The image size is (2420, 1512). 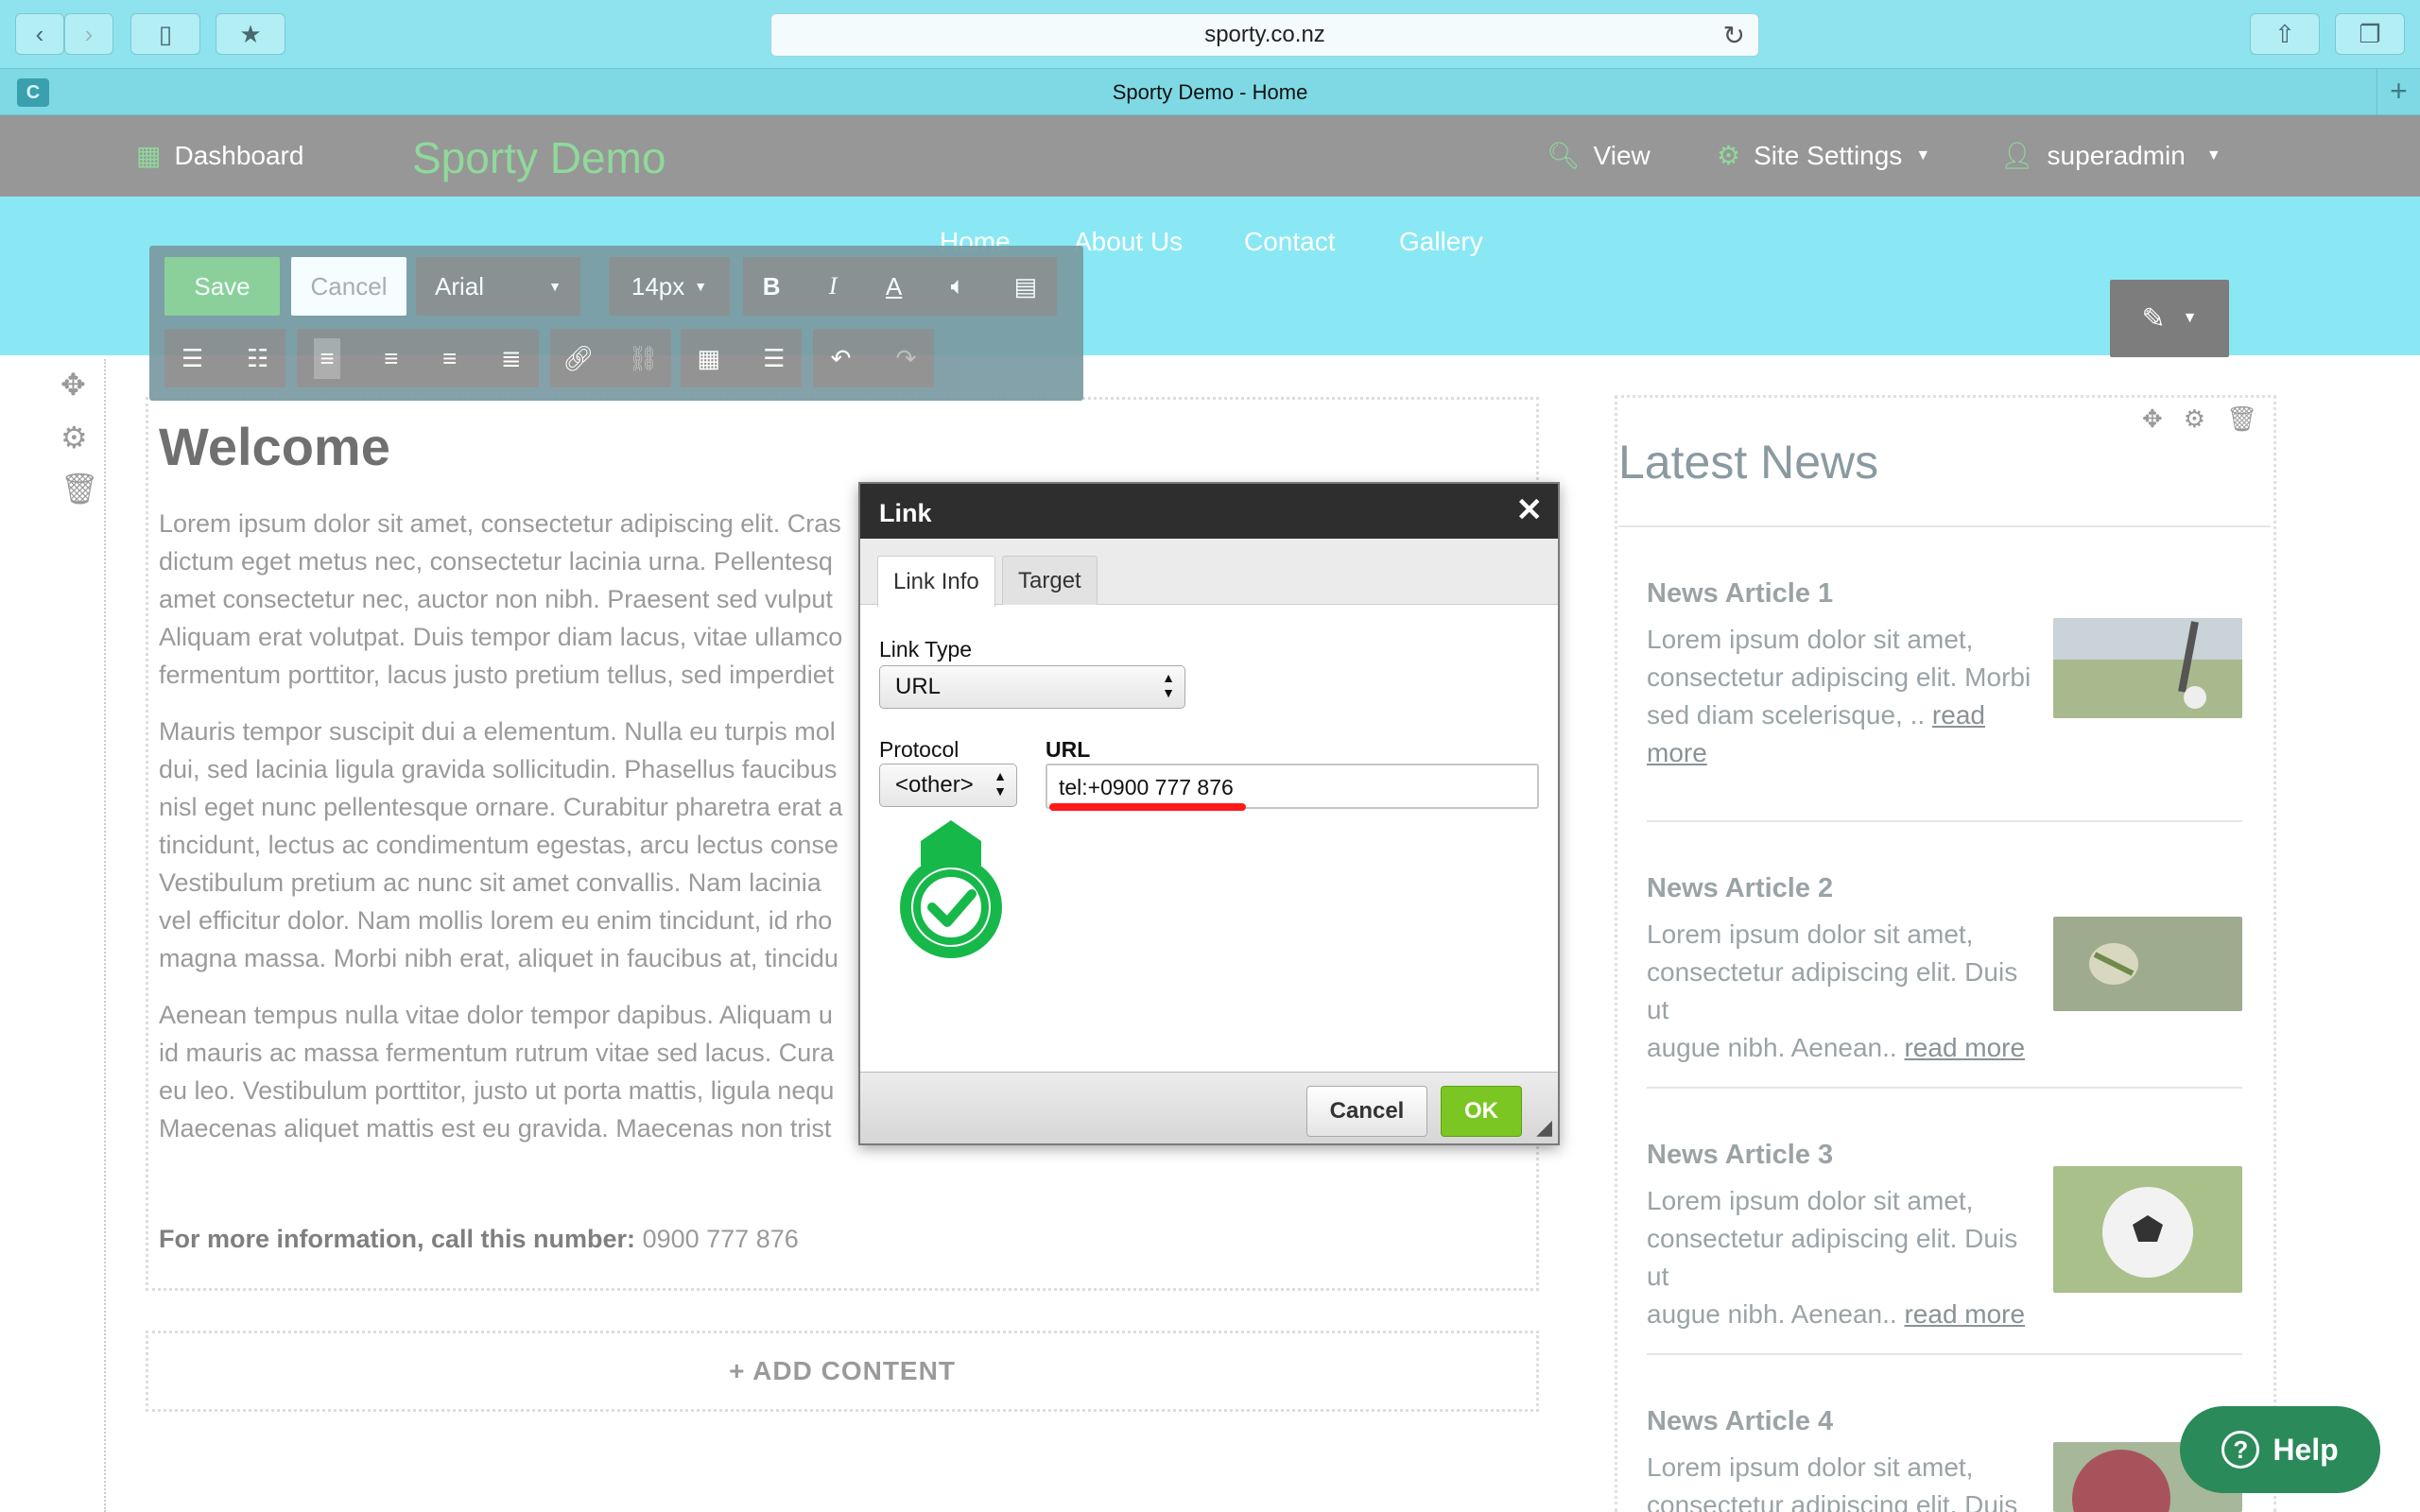 I want to click on ordered-list-icon: ☰, so click(x=193, y=358).